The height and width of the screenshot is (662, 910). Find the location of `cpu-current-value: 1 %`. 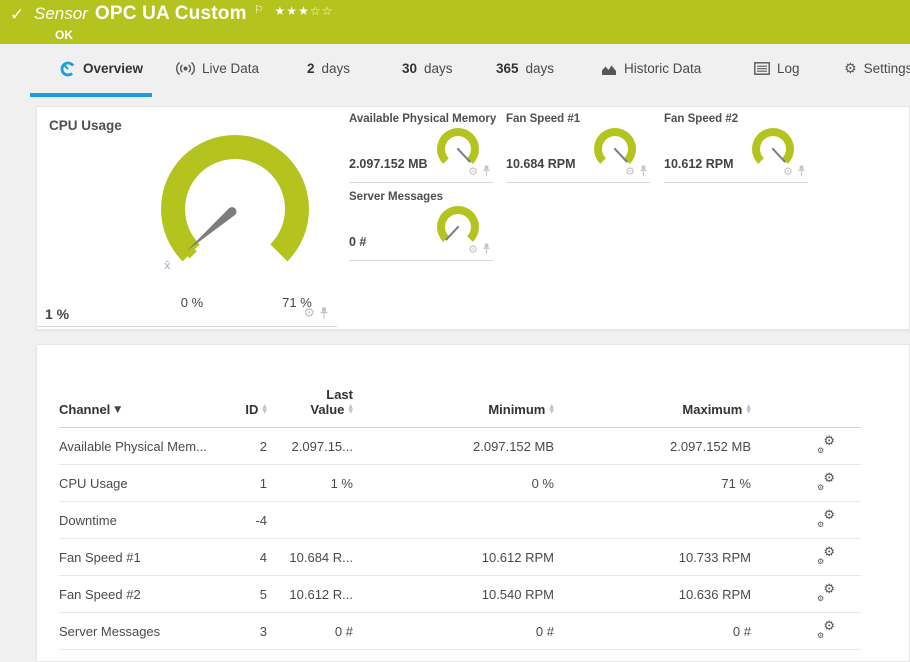

cpu-current-value: 1 % is located at coordinates (57, 314).